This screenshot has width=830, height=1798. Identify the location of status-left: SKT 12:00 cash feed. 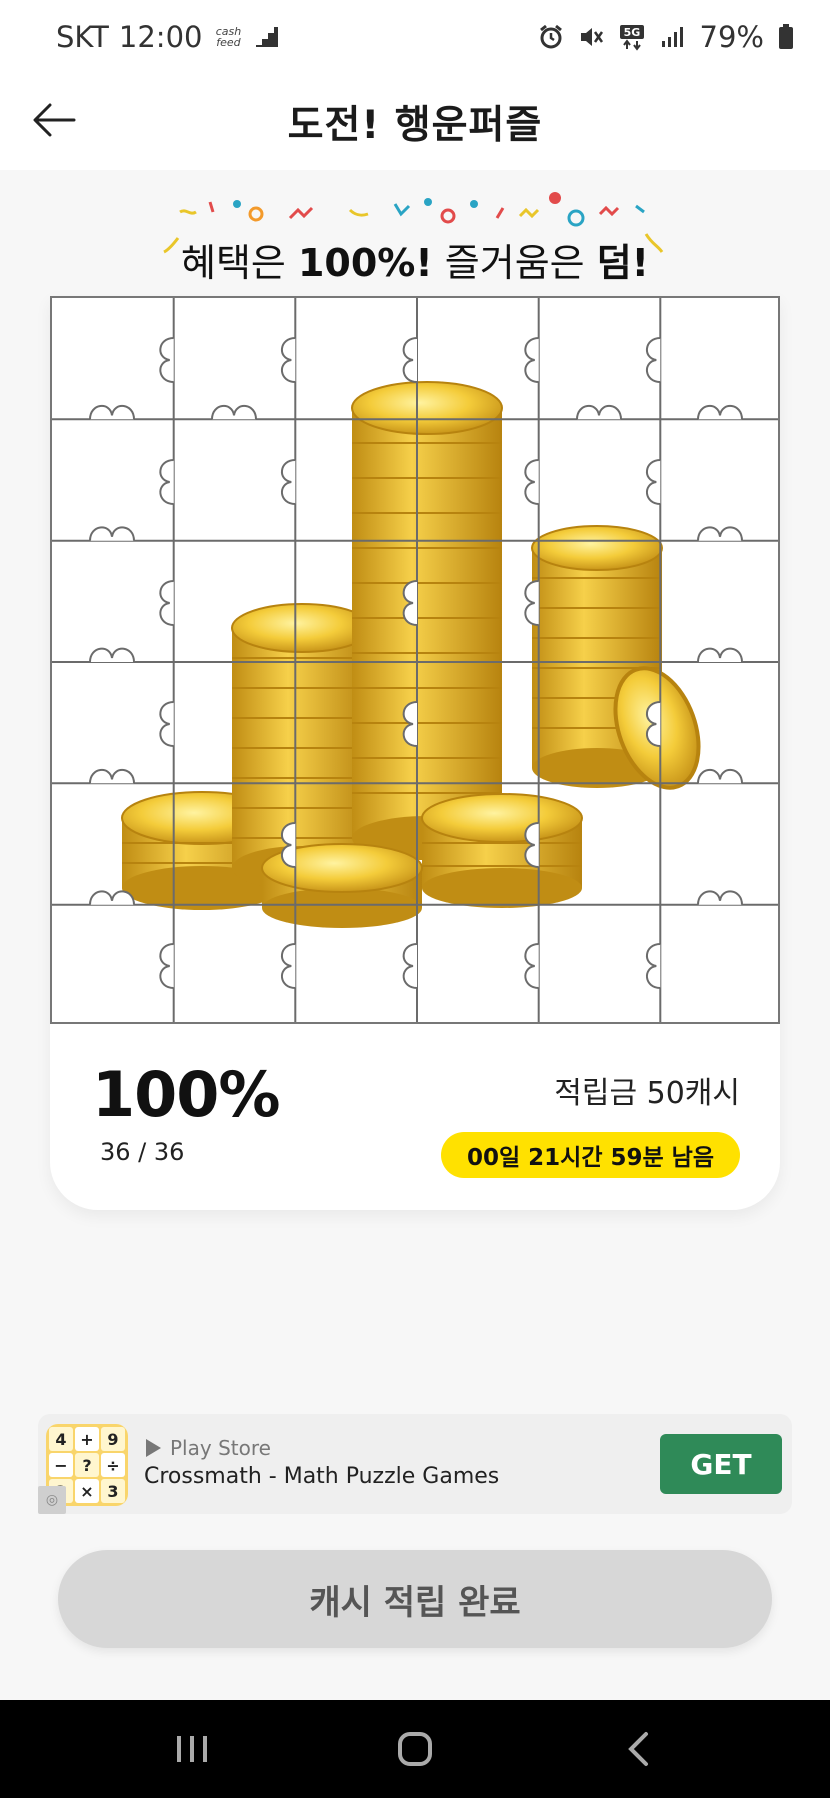
(168, 37).